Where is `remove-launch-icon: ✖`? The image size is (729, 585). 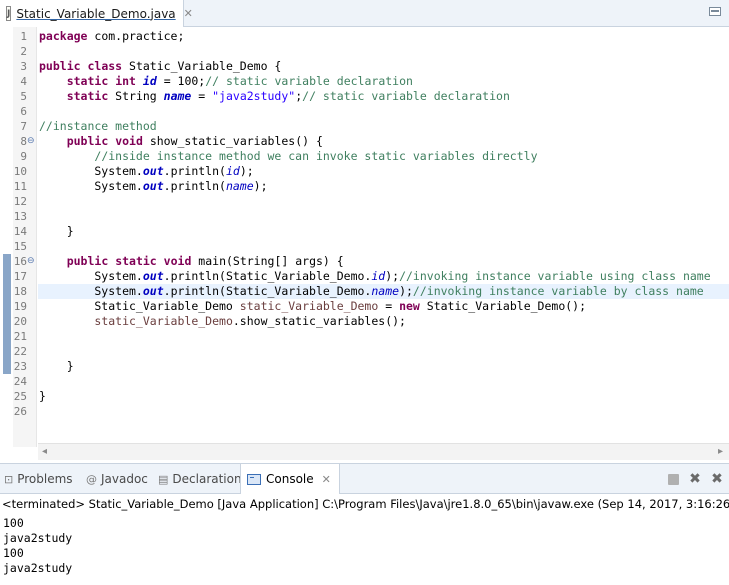
remove-launch-icon: ✖ is located at coordinates (695, 479).